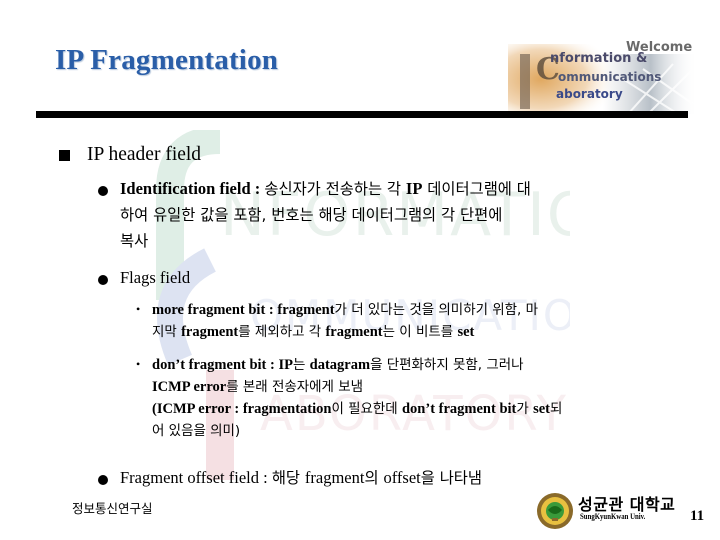 The width and height of the screenshot is (720, 540). What do you see at coordinates (112, 508) in the screenshot?
I see `footer-lab-name: 정보통신연구실` at bounding box center [112, 508].